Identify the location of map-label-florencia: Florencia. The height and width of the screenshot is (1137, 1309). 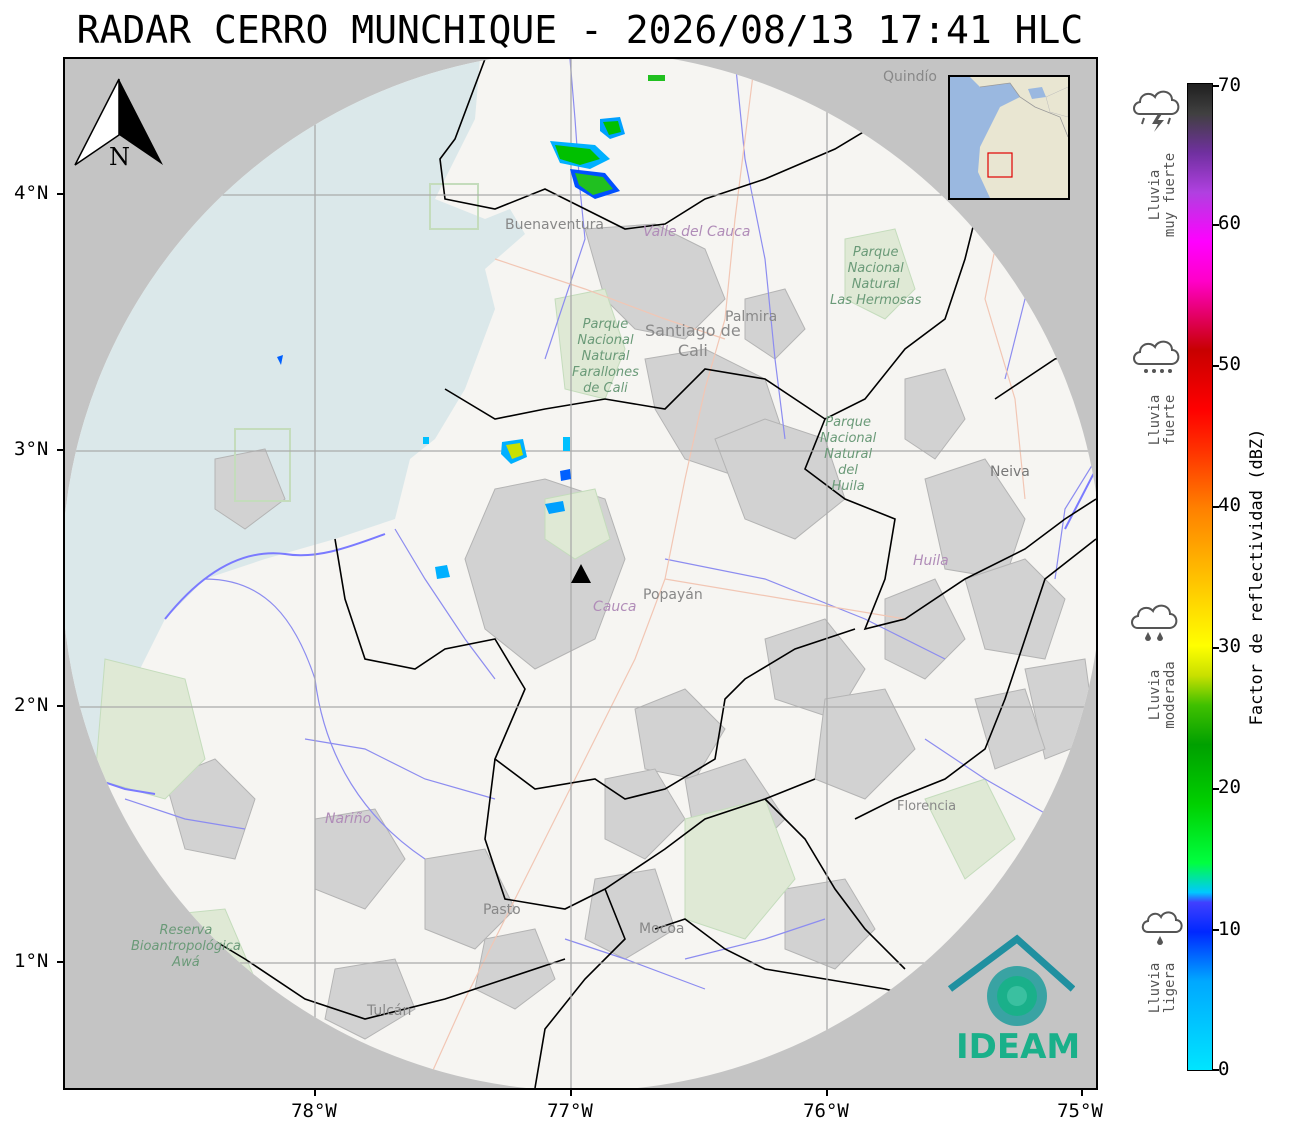
(927, 806).